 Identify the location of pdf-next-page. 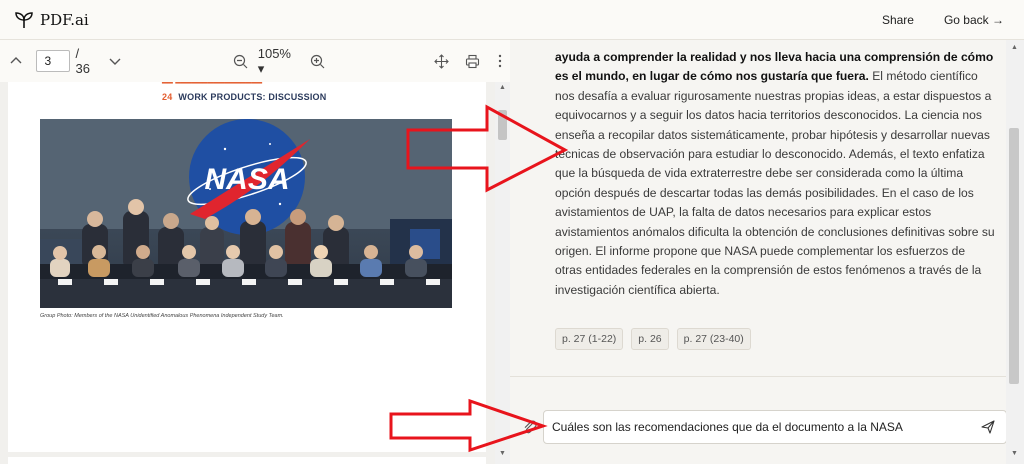
(247, 460).